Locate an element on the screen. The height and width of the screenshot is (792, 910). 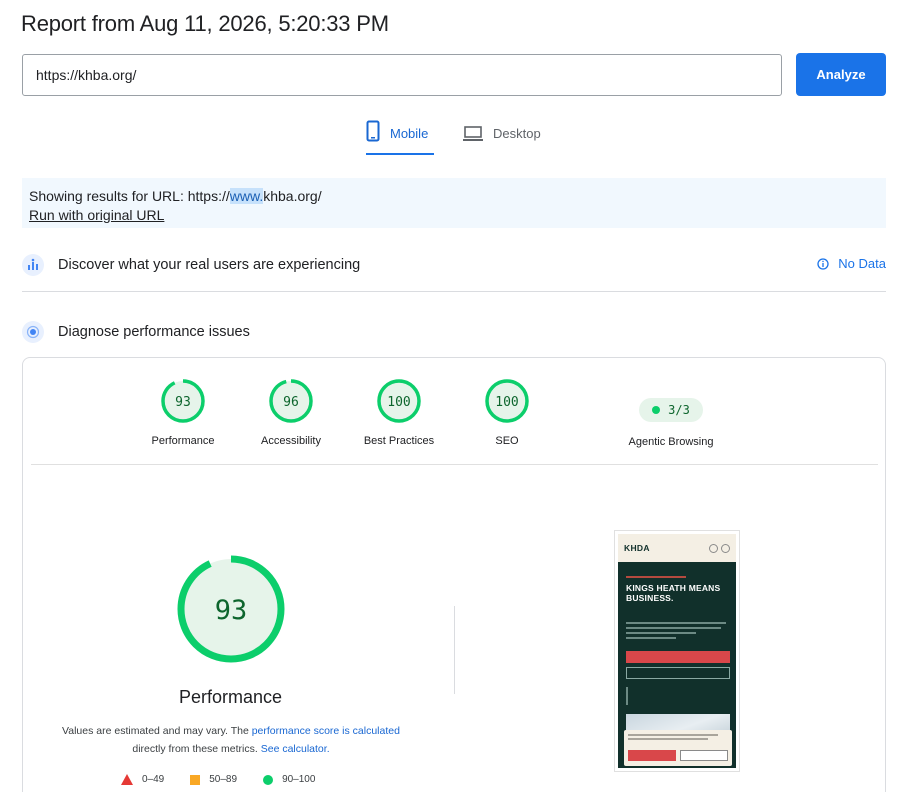
legend-fail: 0–49 is located at coordinates (142, 779).